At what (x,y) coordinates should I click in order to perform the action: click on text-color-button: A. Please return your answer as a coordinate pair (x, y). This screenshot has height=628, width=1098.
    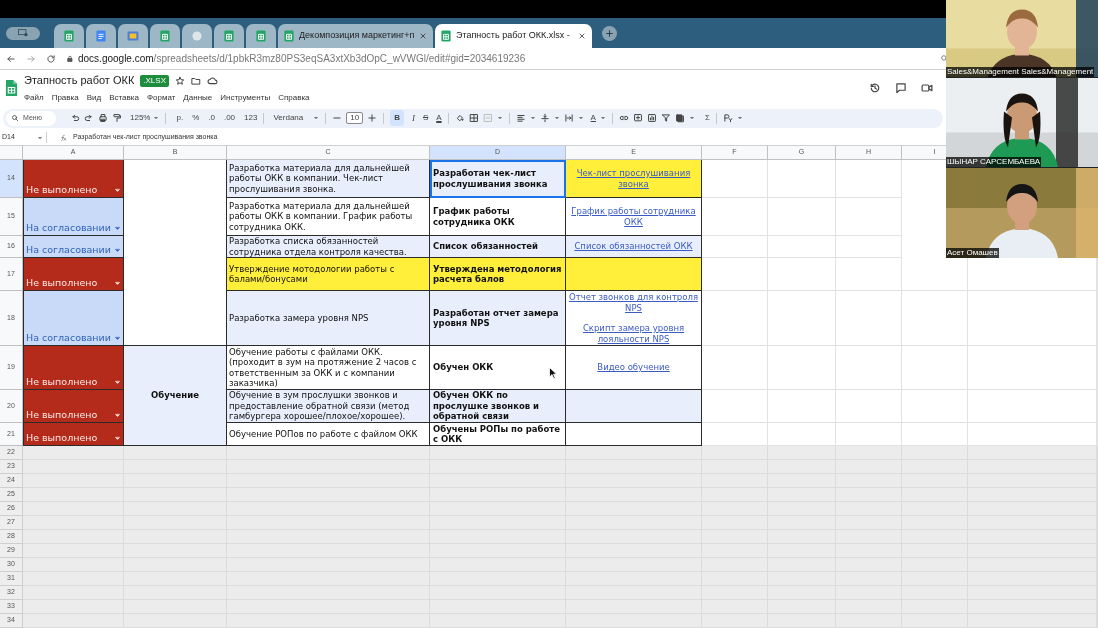
    Looking at the image, I should click on (439, 118).